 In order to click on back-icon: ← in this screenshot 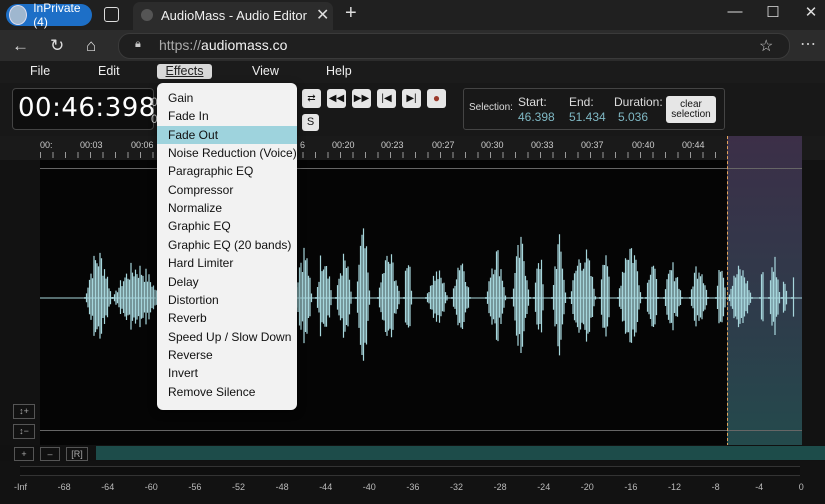, I will do `click(20, 46)`.